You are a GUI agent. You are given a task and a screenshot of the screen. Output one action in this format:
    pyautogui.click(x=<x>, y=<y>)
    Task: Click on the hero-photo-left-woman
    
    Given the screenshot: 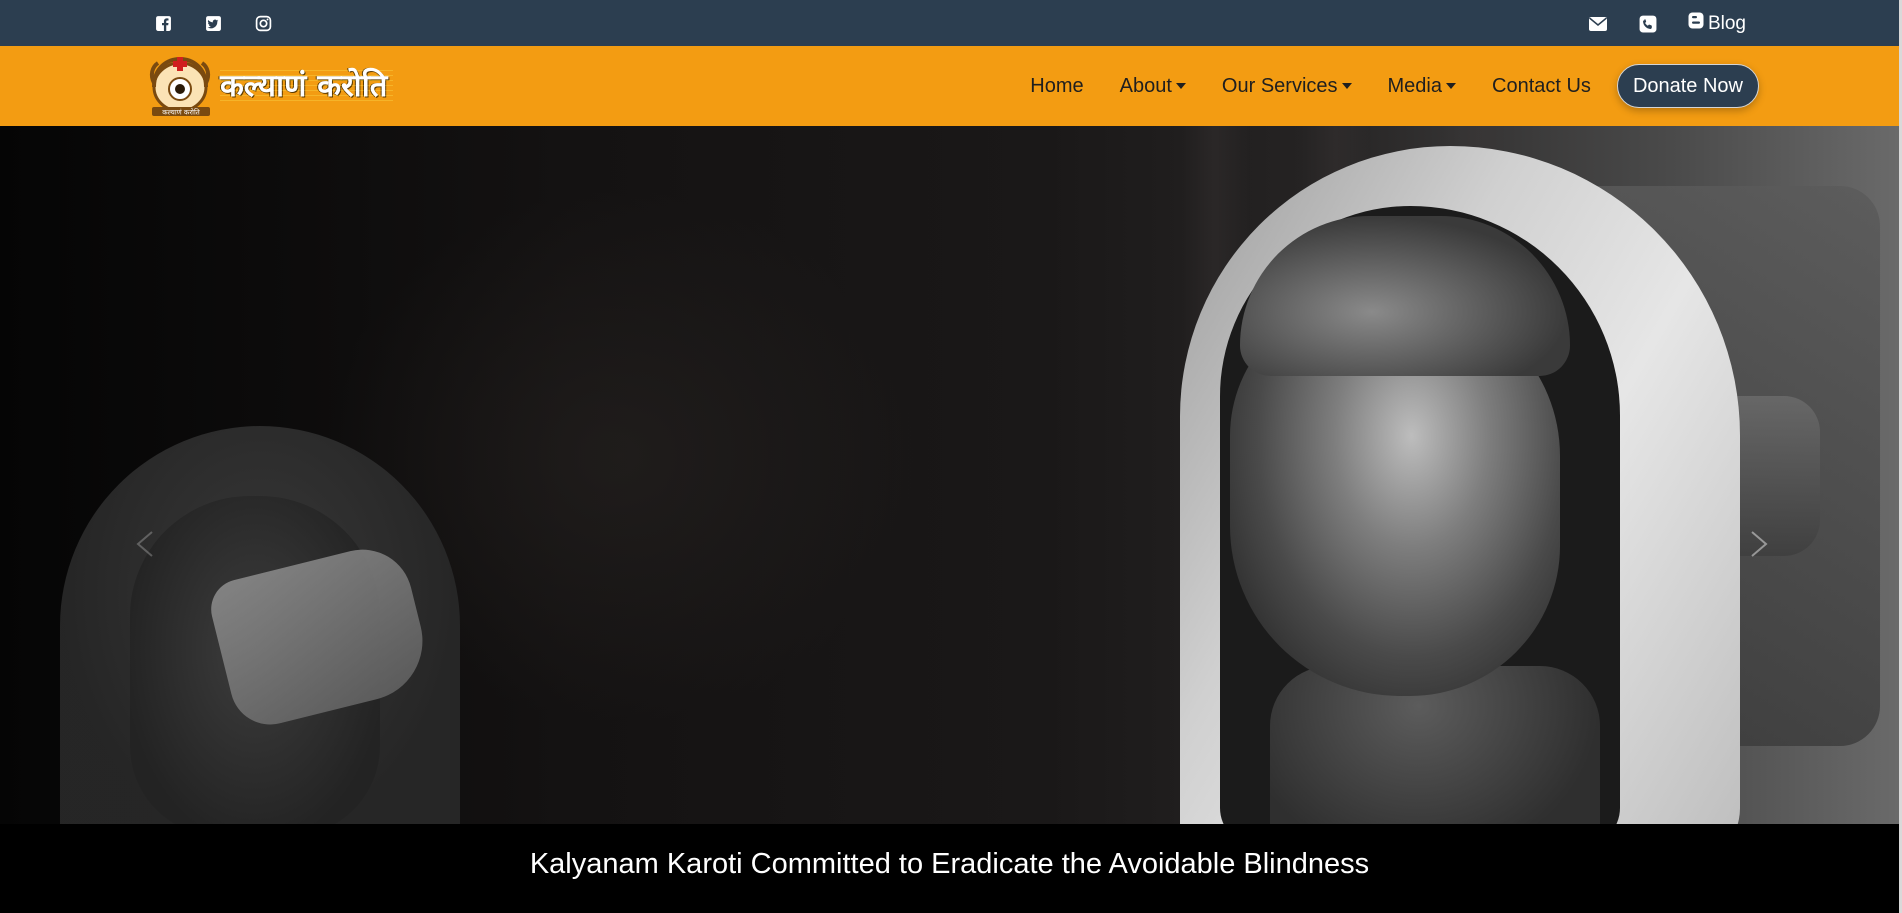 What is the action you would take?
    pyautogui.click(x=250, y=625)
    